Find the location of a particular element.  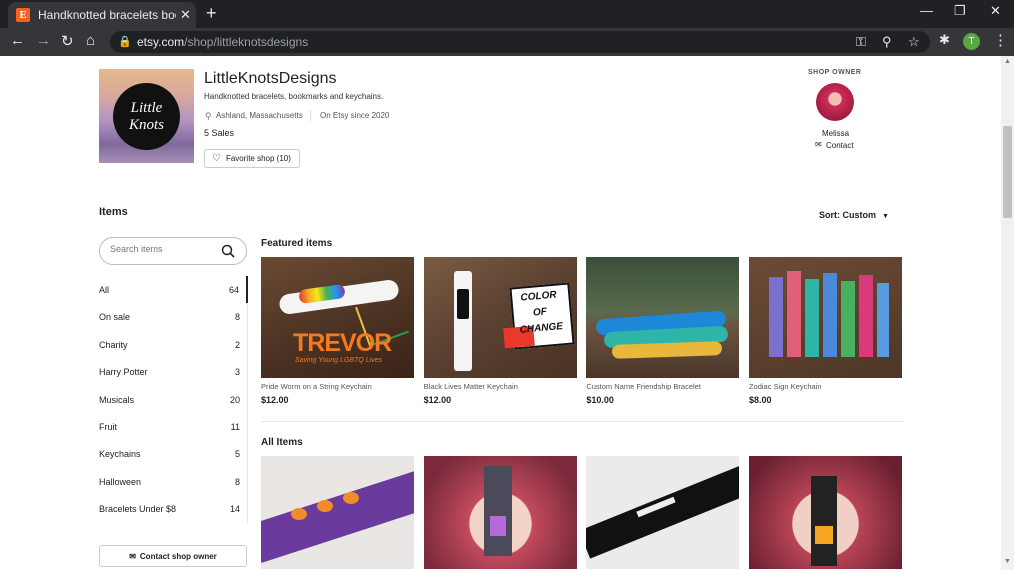

listing-card: Zodiac Sign Keychain $8.00 is located at coordinates (825, 331).